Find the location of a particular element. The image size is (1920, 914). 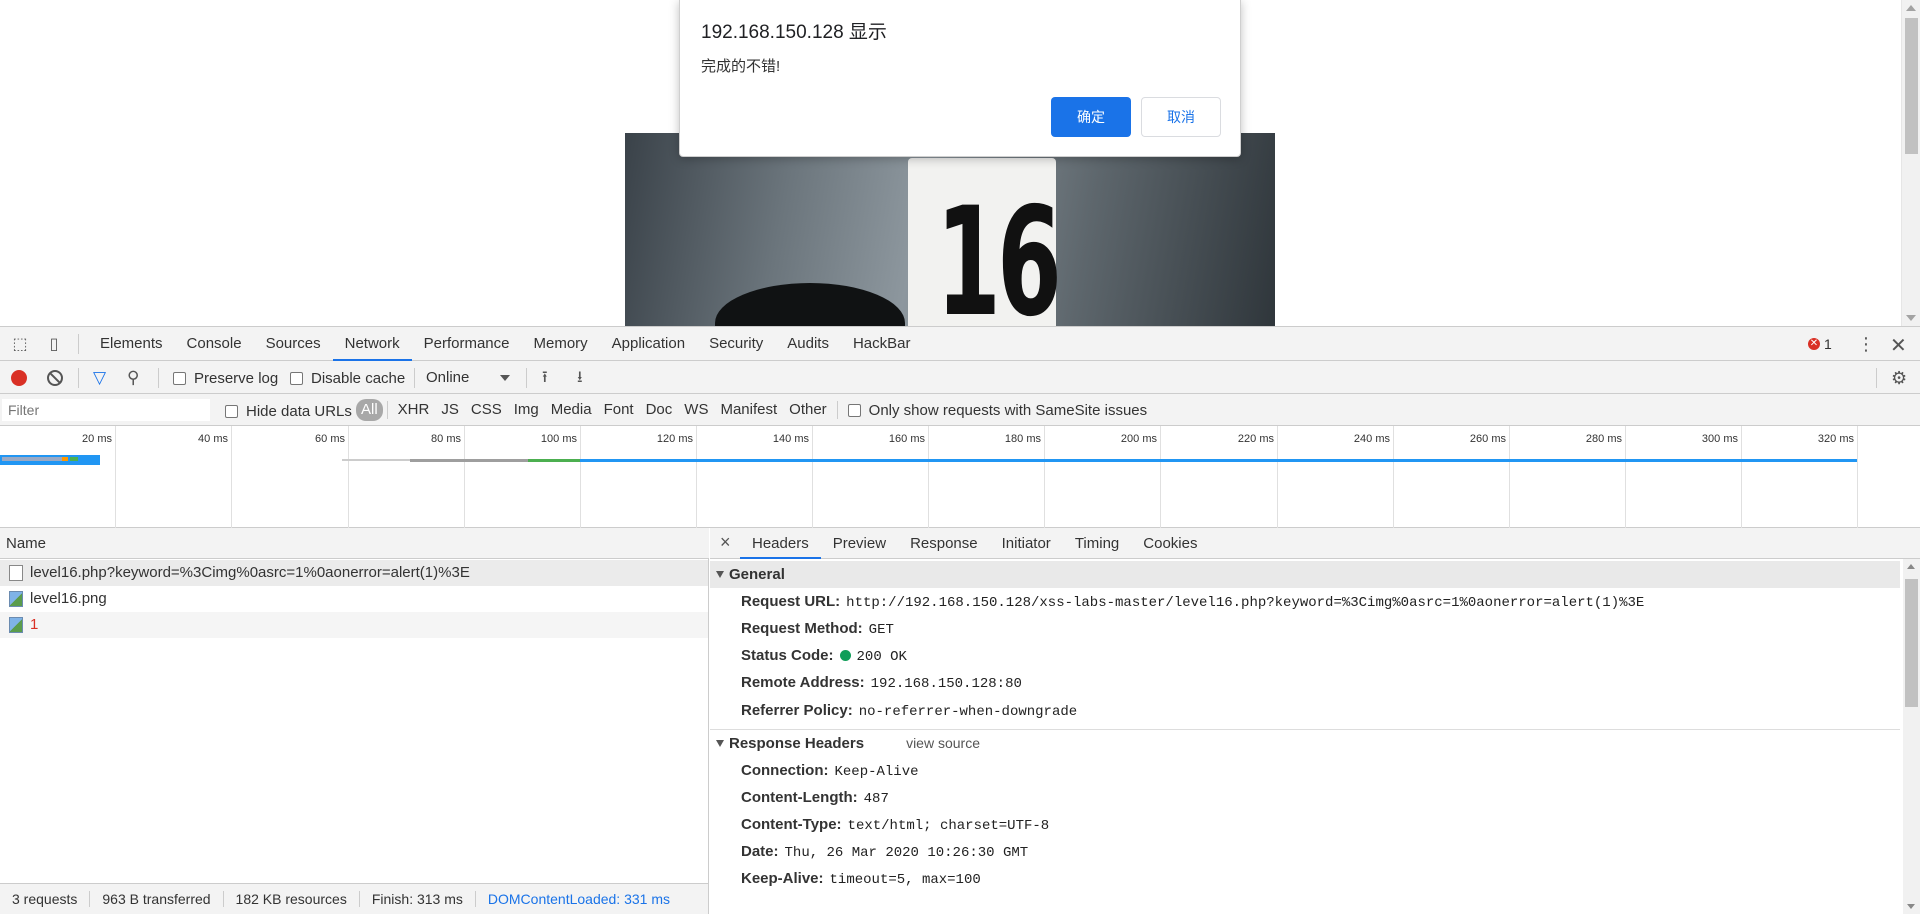

disable-cache-checkbox: Disable cache is located at coordinates (347, 378).